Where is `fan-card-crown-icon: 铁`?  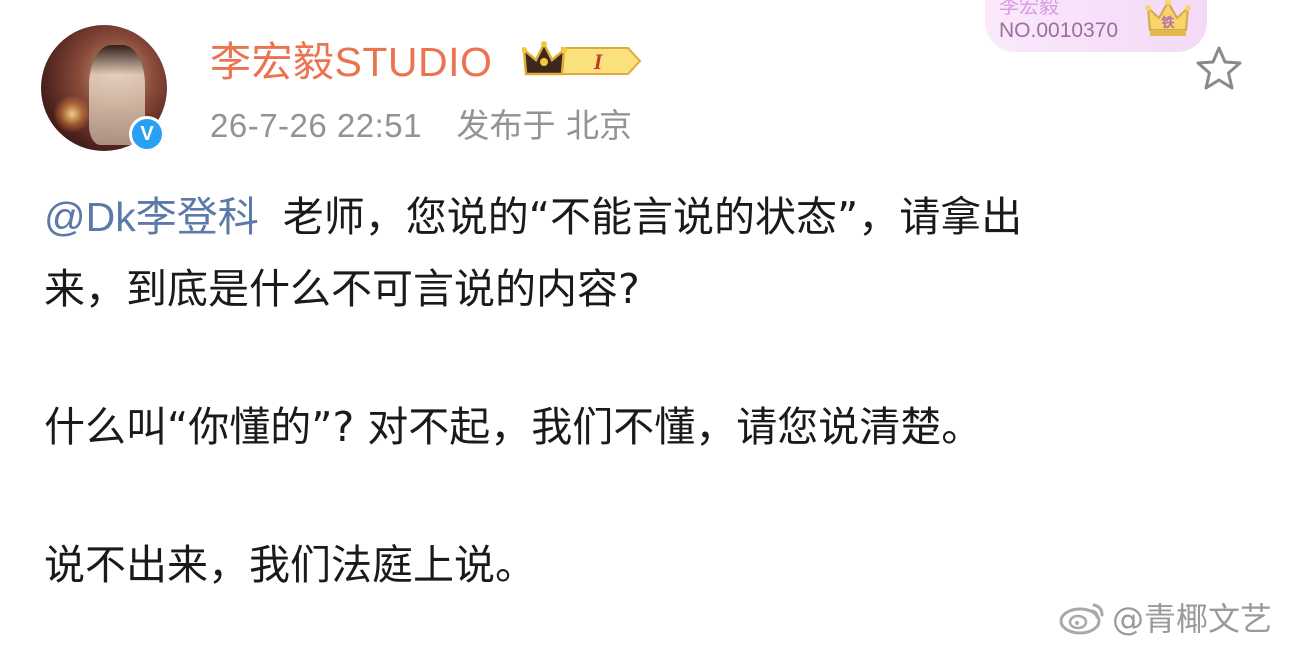 fan-card-crown-icon: 铁 is located at coordinates (1168, 18).